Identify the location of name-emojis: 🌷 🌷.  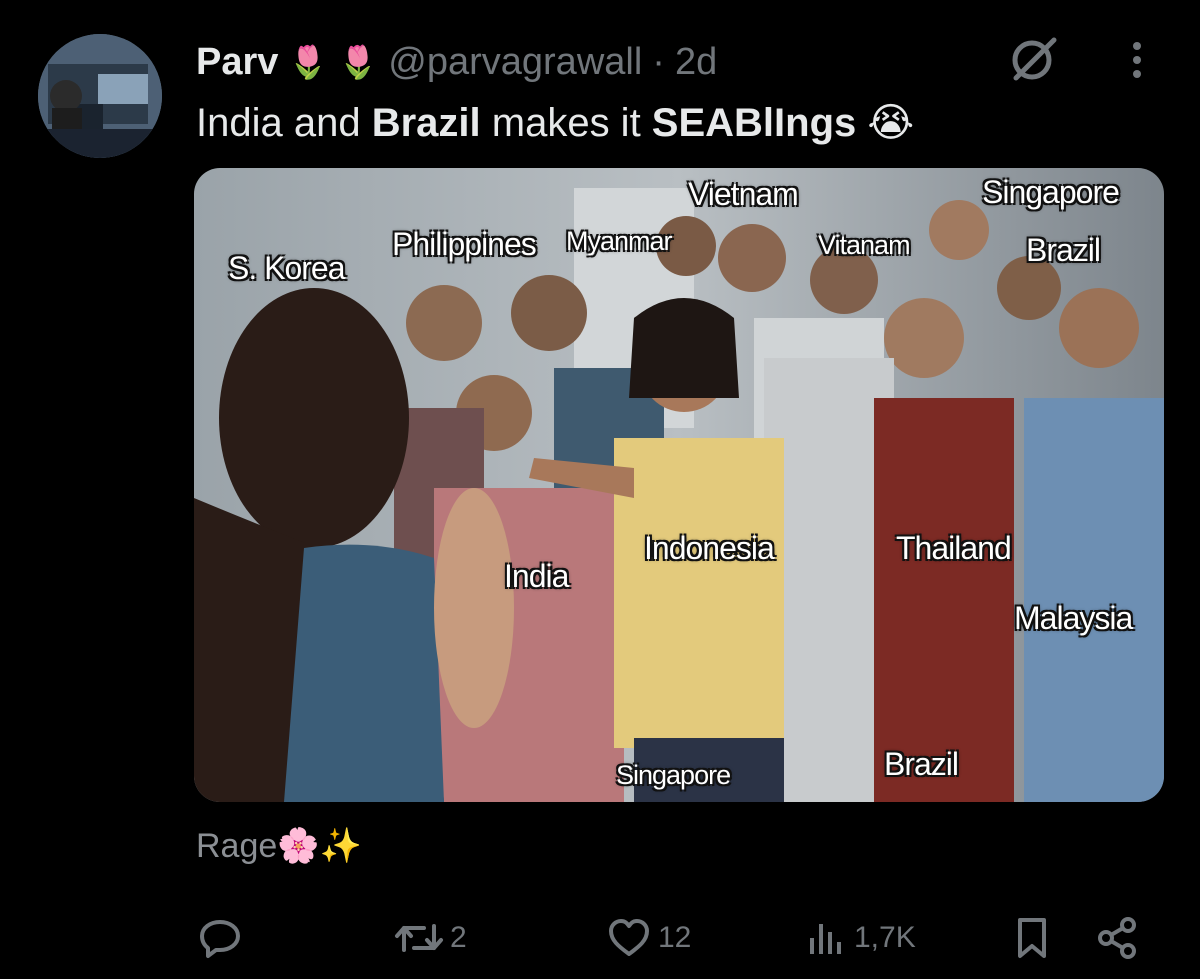
(333, 62).